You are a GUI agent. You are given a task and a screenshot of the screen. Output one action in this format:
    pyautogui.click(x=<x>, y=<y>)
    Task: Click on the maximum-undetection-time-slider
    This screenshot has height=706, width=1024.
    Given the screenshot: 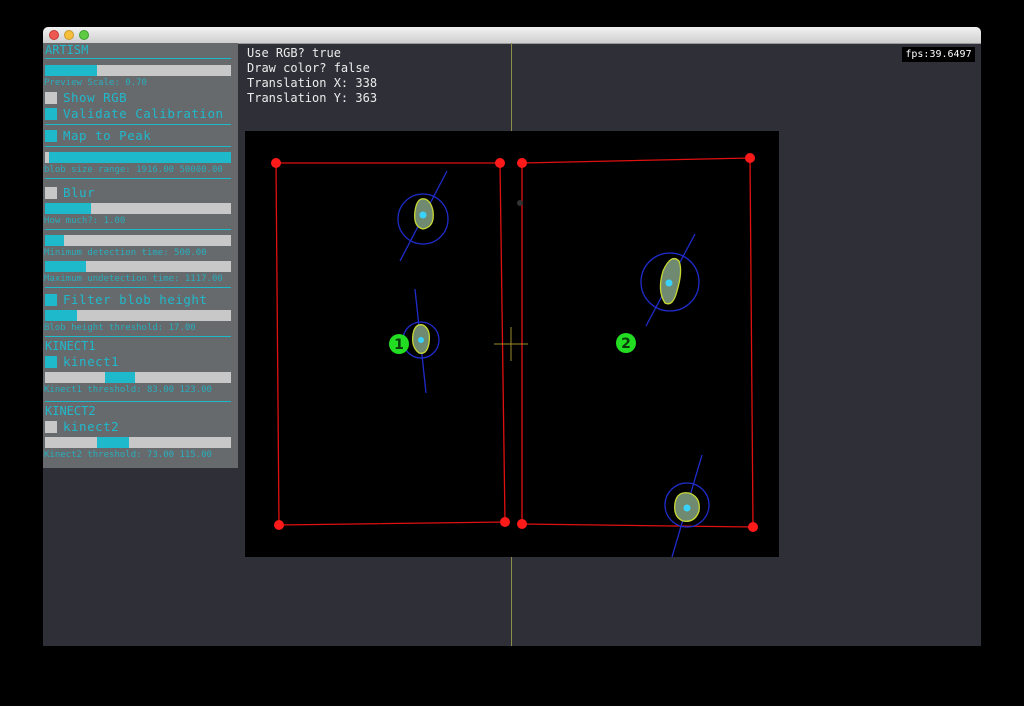 What is the action you would take?
    pyautogui.click(x=138, y=266)
    